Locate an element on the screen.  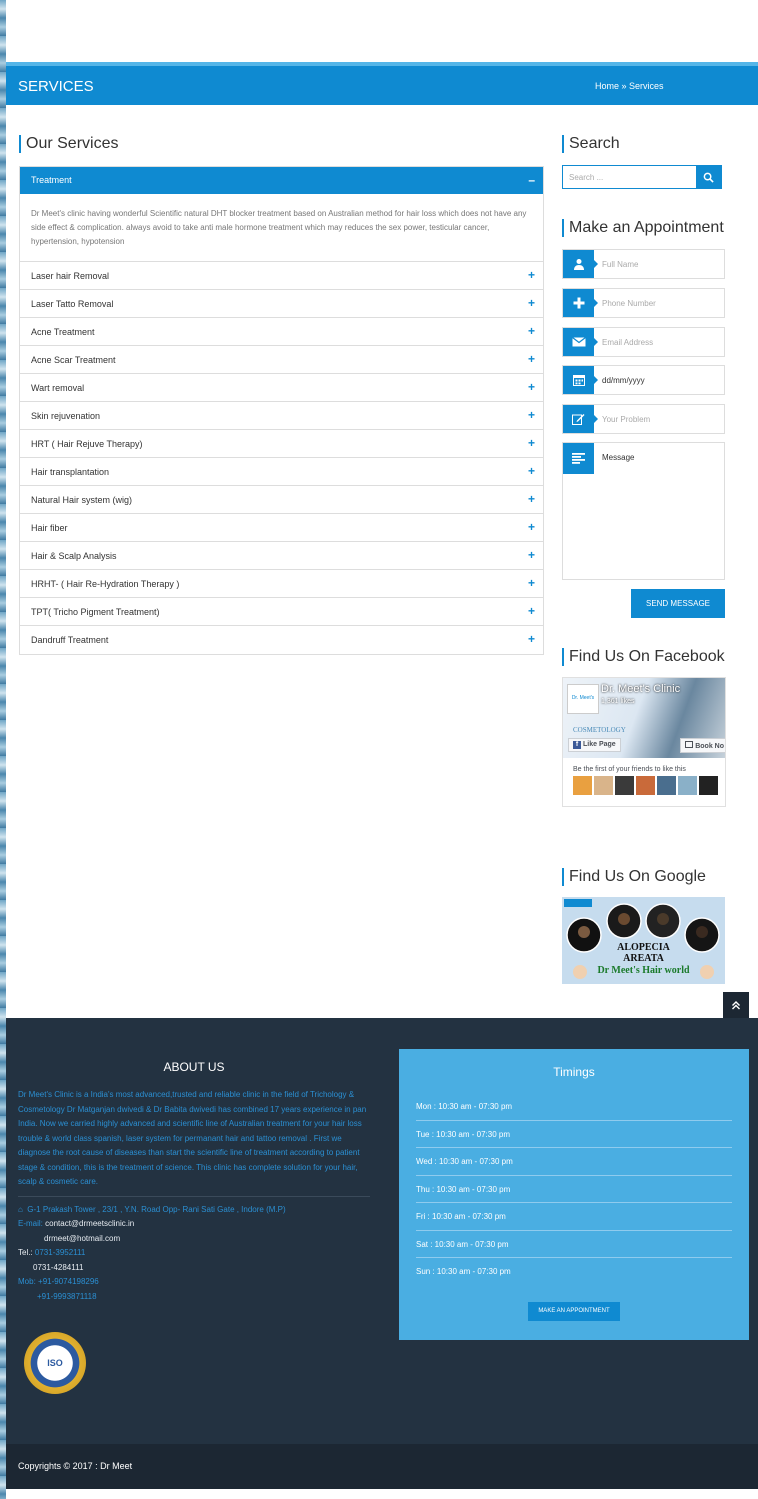
message-field: Message is located at coordinates (643, 511).